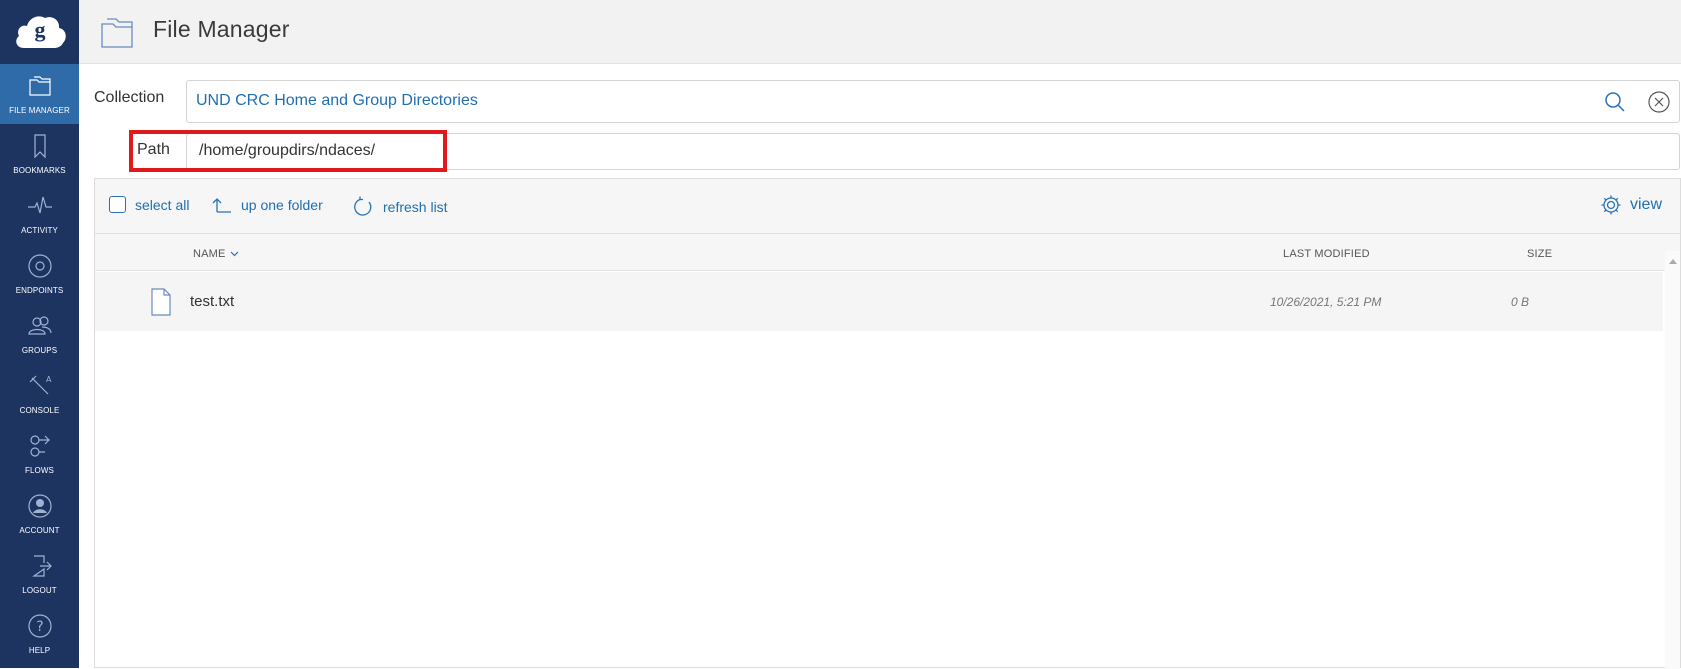 The image size is (1681, 669). I want to click on sidebar-item-endpoints: ENDPOINTS, so click(39, 274).